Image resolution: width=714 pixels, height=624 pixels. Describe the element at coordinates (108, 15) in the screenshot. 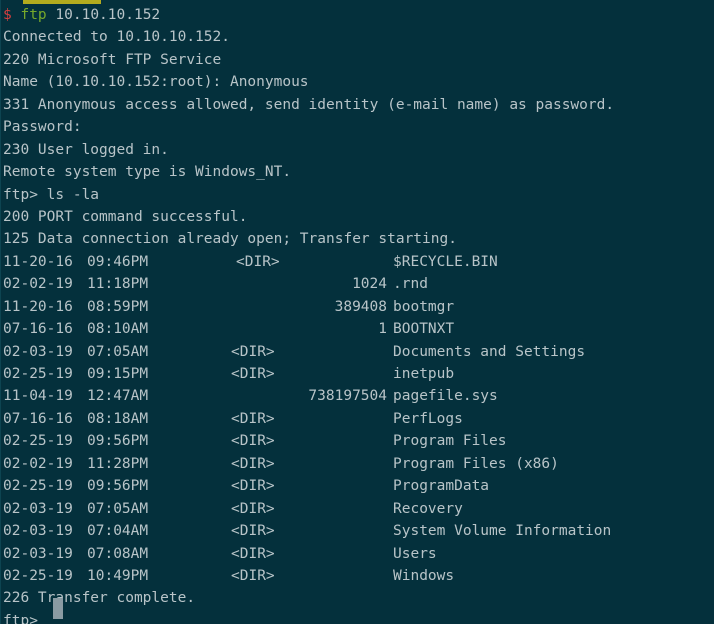

I see `ftp-host-argument: 10.10.10.152` at that location.